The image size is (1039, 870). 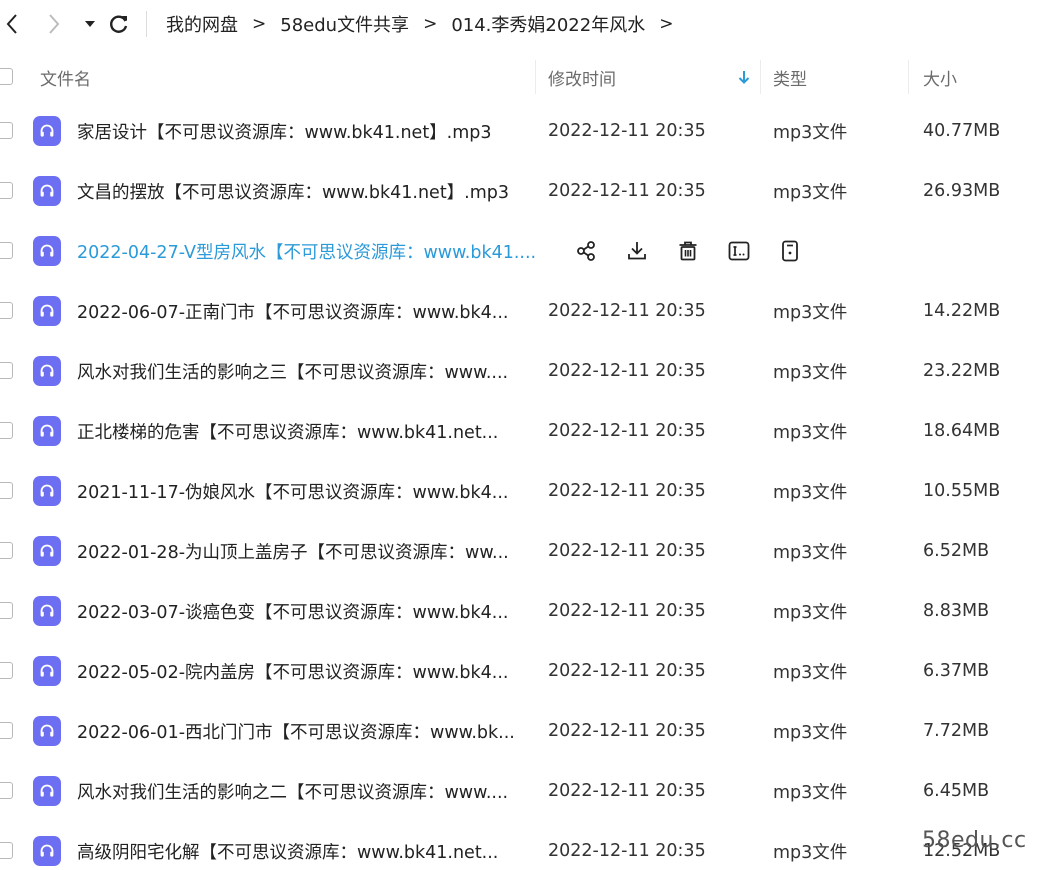 What do you see at coordinates (65, 77) in the screenshot?
I see `column-header-name: 文件名` at bounding box center [65, 77].